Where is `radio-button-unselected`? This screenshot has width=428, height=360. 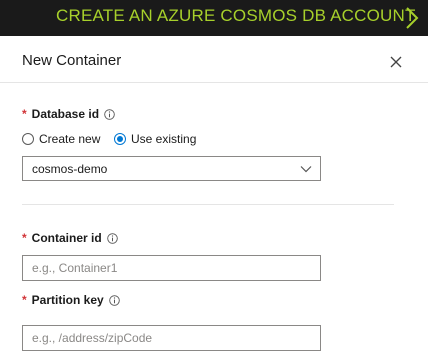 radio-button-unselected is located at coordinates (28, 139).